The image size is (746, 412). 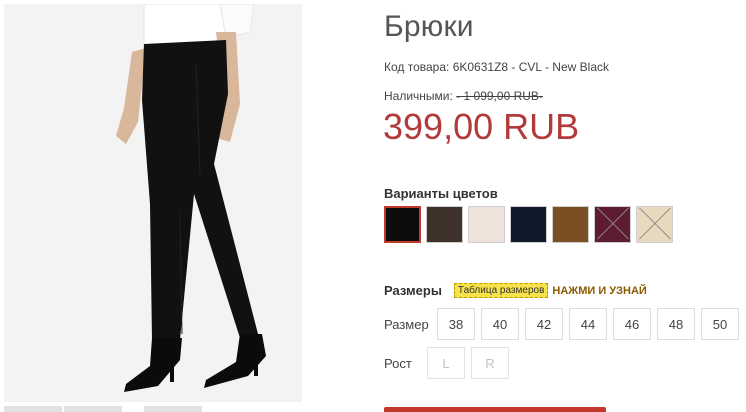 I want to click on old-price-label: Наличными:, so click(x=418, y=96).